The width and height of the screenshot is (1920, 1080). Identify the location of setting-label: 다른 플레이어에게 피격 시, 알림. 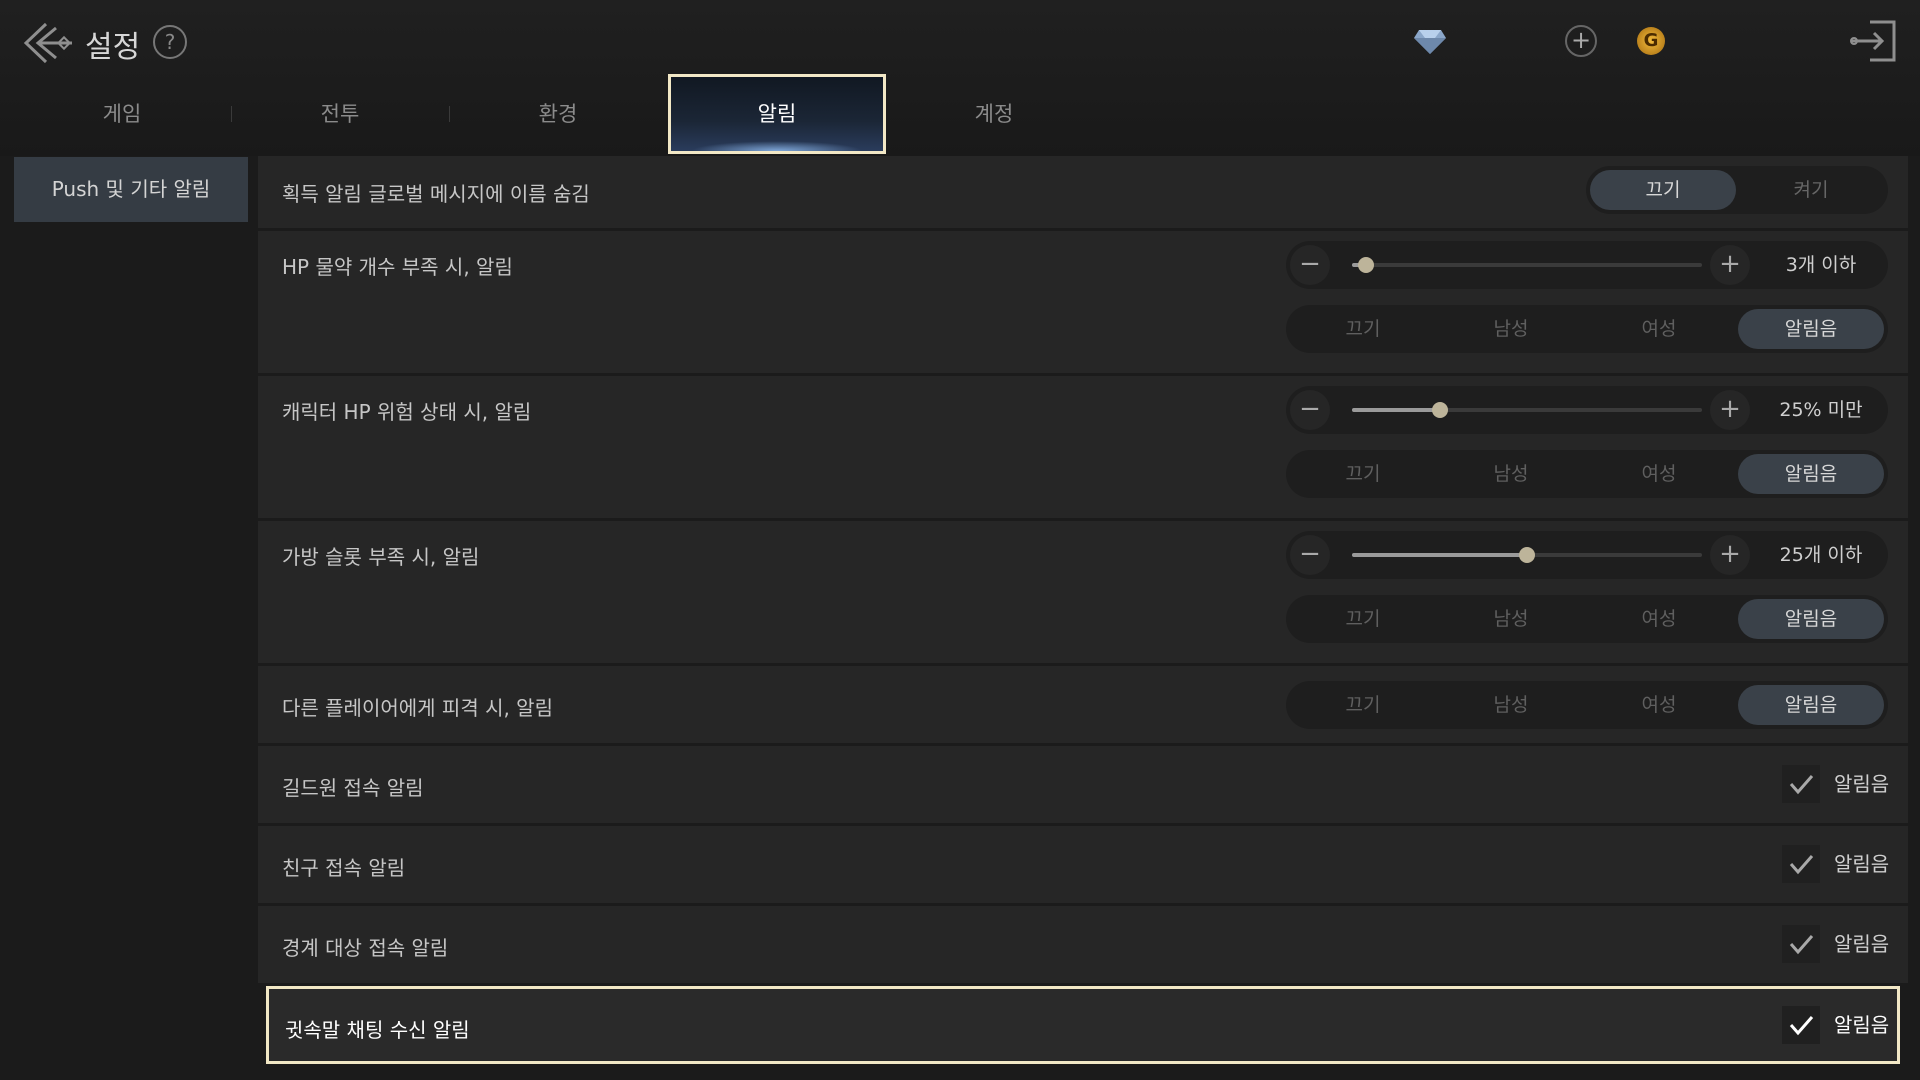
(417, 708).